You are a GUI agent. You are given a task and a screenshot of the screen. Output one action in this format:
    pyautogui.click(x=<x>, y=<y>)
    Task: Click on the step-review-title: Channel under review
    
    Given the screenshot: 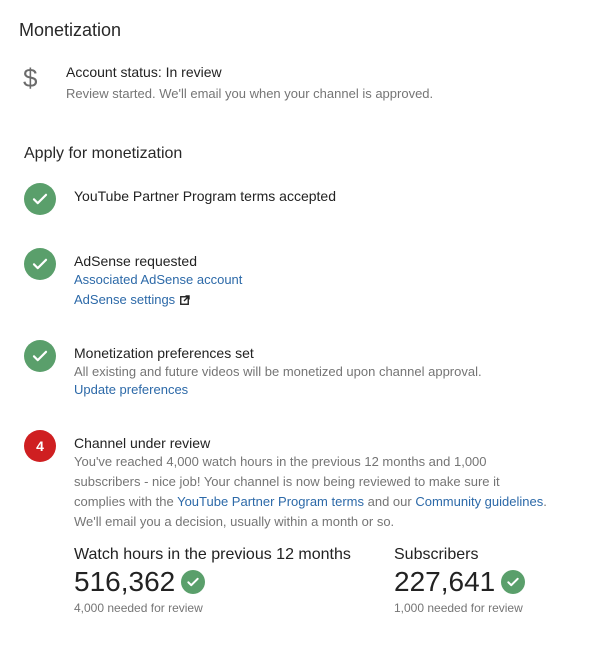 What is the action you would take?
    pyautogui.click(x=142, y=443)
    